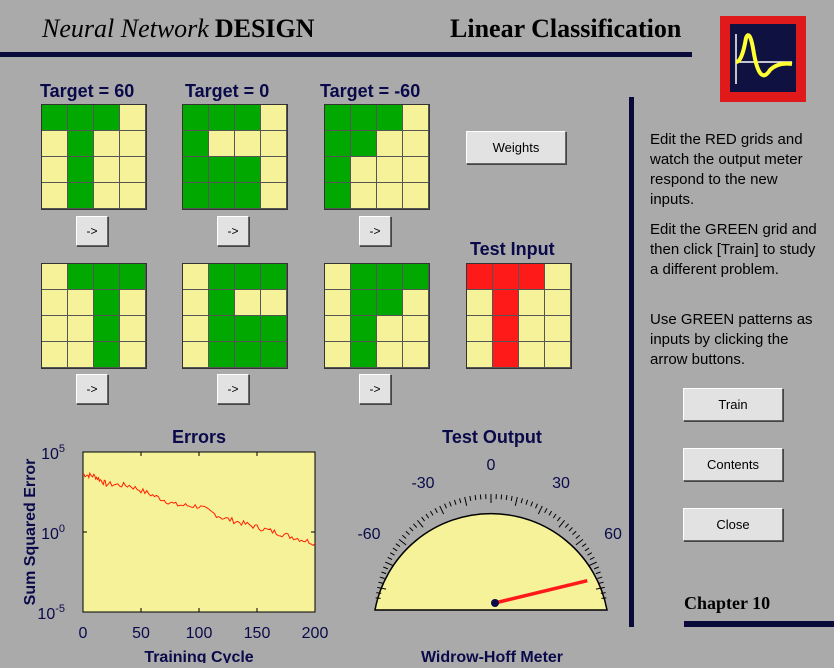 The width and height of the screenshot is (834, 668). I want to click on pattern-3-grid, so click(377, 157).